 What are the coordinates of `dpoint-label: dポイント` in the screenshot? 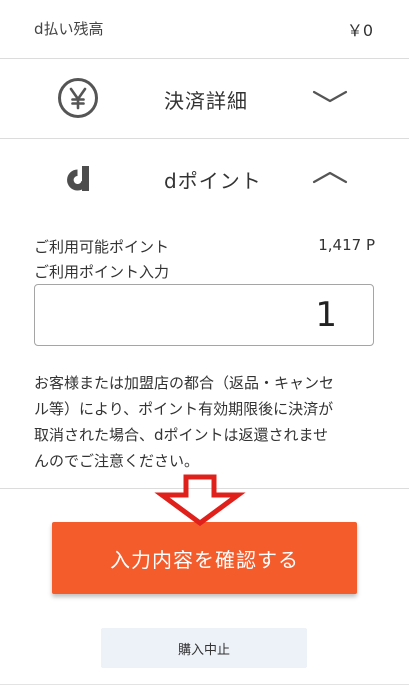 It's located at (213, 181).